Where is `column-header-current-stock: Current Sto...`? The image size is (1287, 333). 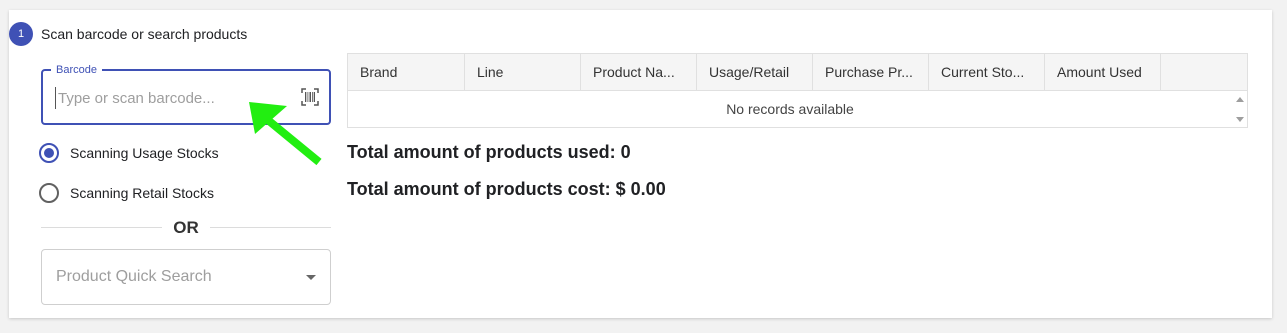 column-header-current-stock: Current Sto... is located at coordinates (987, 72).